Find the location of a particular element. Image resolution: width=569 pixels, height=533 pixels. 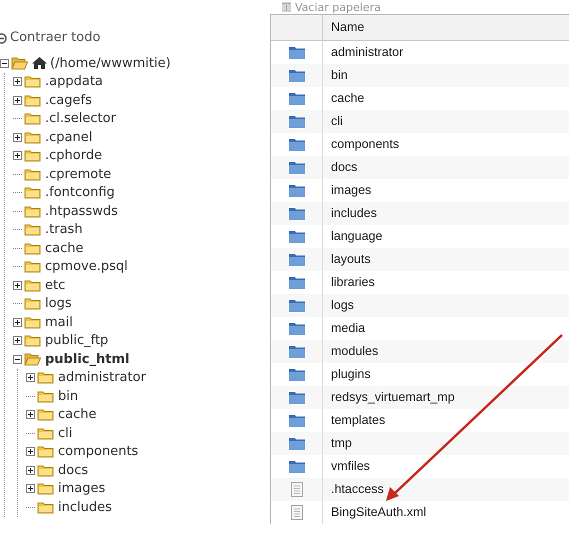

file-name: administrator is located at coordinates (363, 52).